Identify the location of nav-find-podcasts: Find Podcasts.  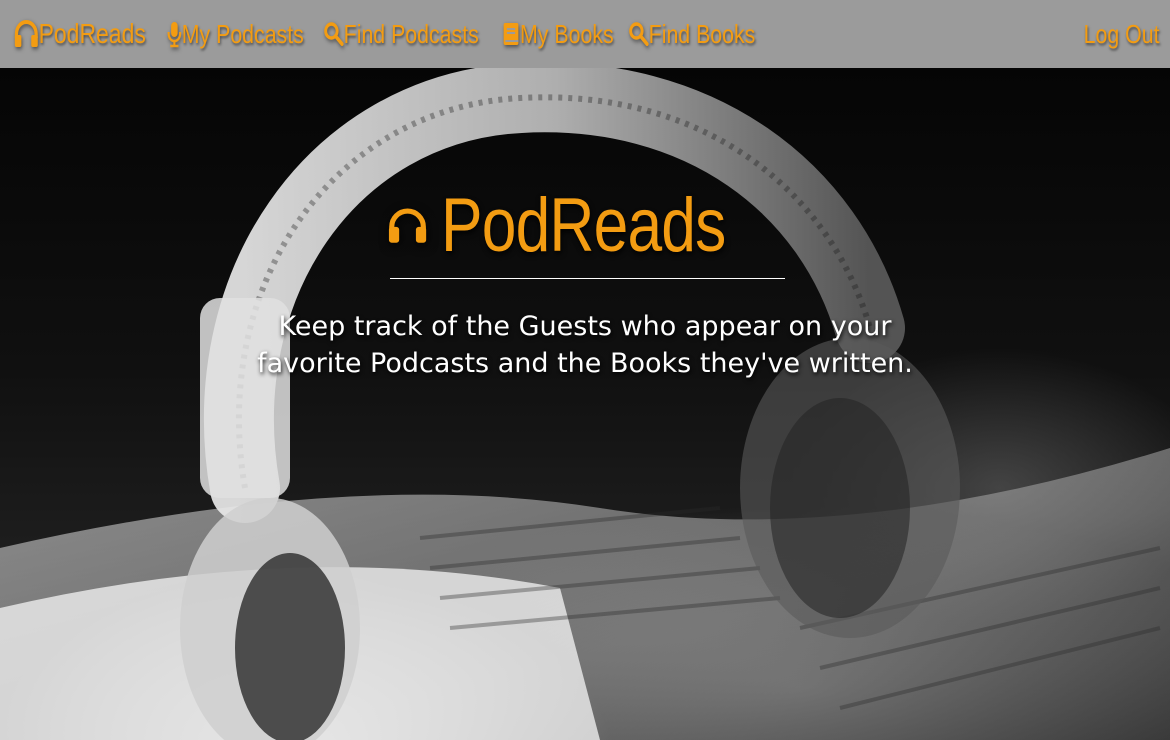
(401, 34).